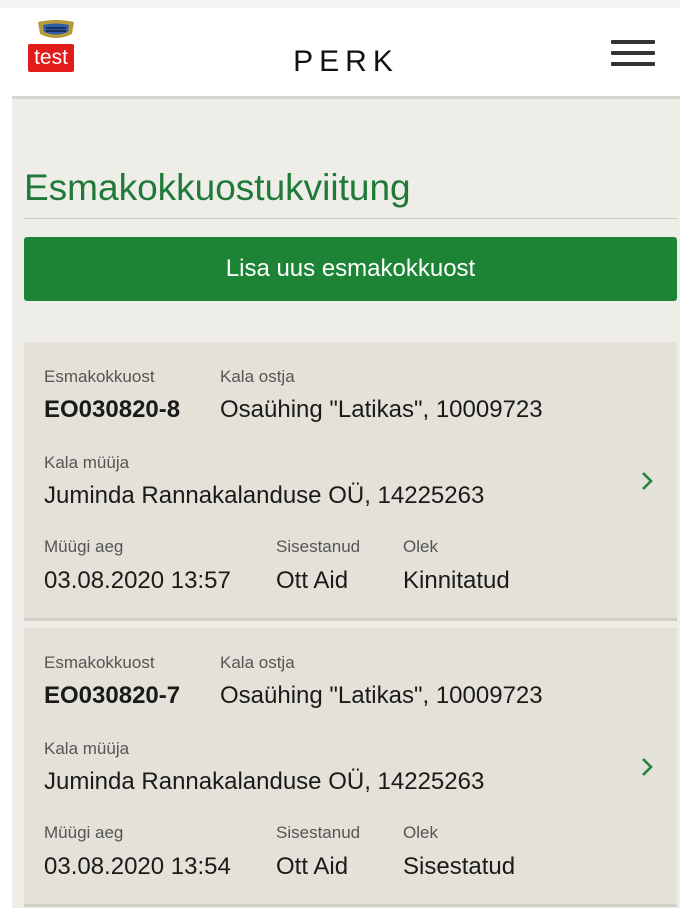 This screenshot has width=680, height=908. I want to click on hamburger-menu-icon, so click(633, 55).